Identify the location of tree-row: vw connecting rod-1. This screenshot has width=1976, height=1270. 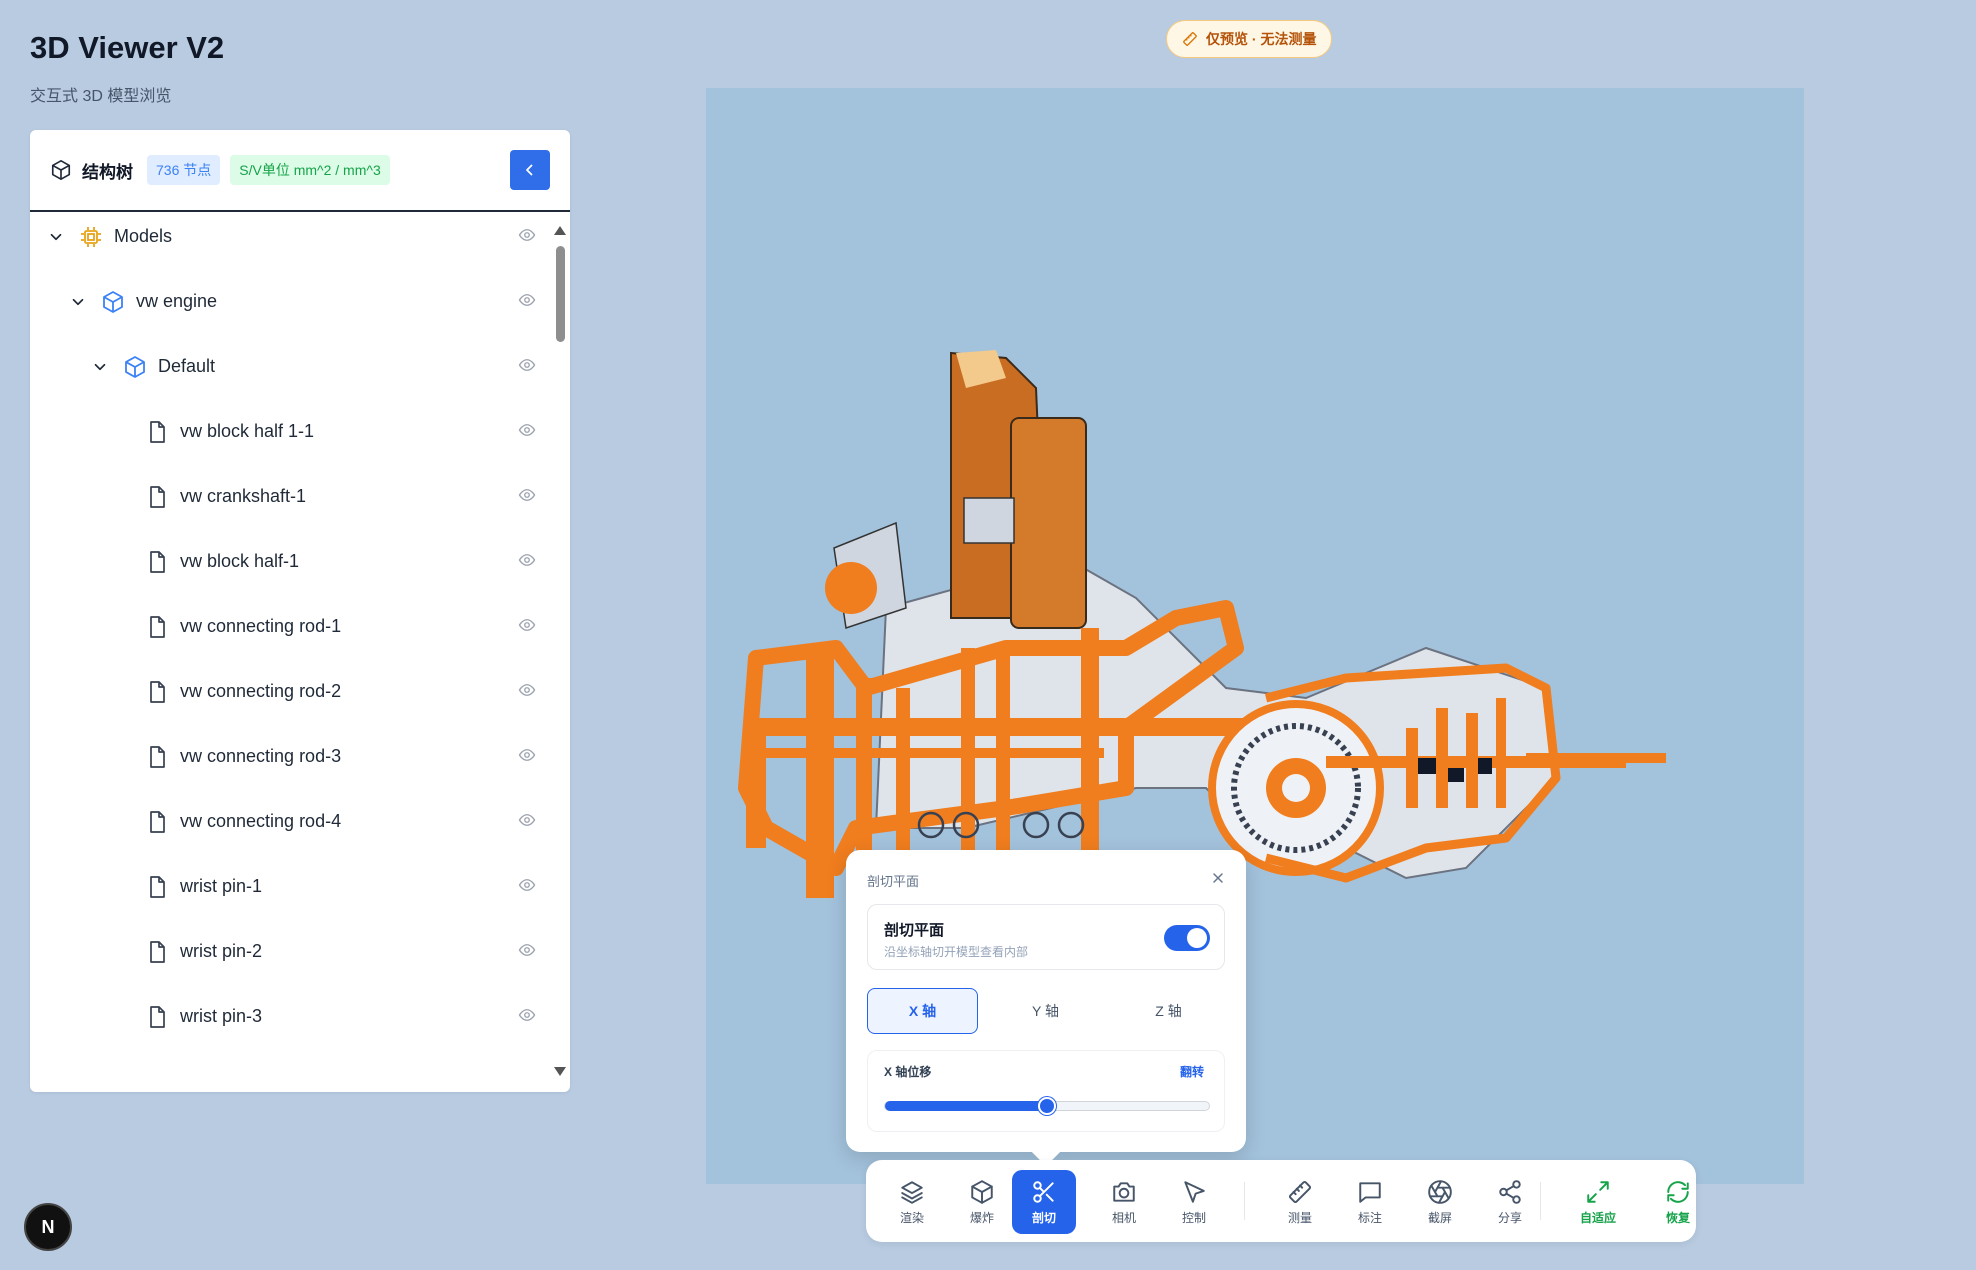
(287, 626).